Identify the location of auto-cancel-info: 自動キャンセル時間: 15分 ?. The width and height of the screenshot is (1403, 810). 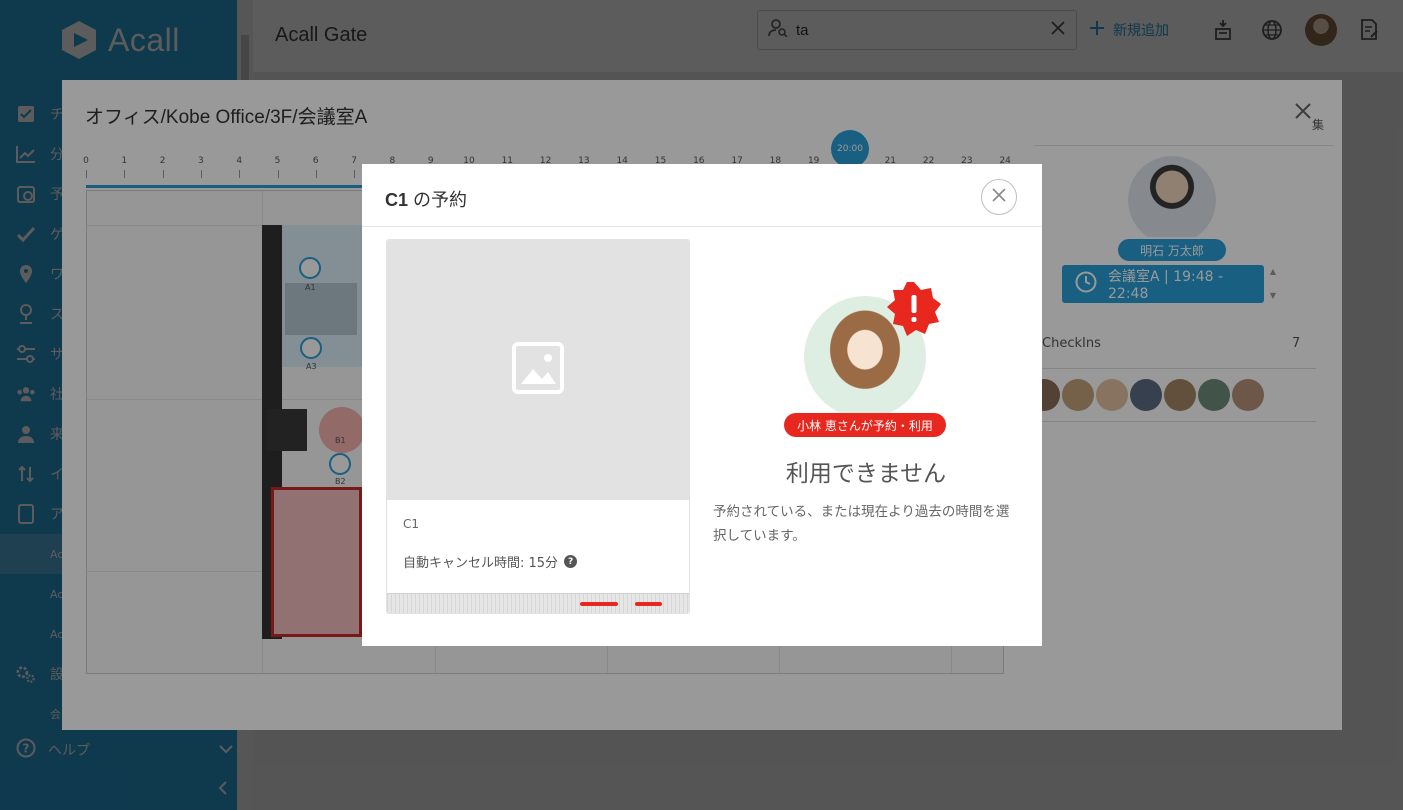
(490, 561).